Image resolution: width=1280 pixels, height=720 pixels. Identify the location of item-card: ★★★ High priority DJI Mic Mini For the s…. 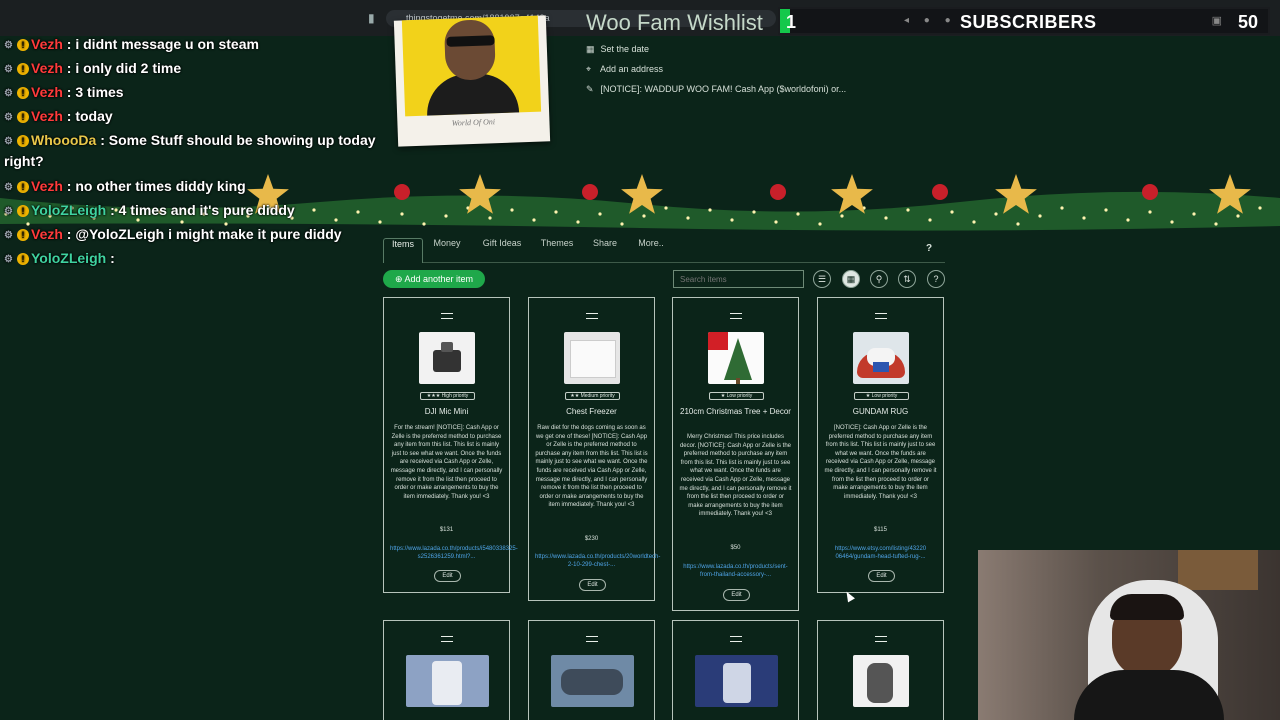
(450, 445).